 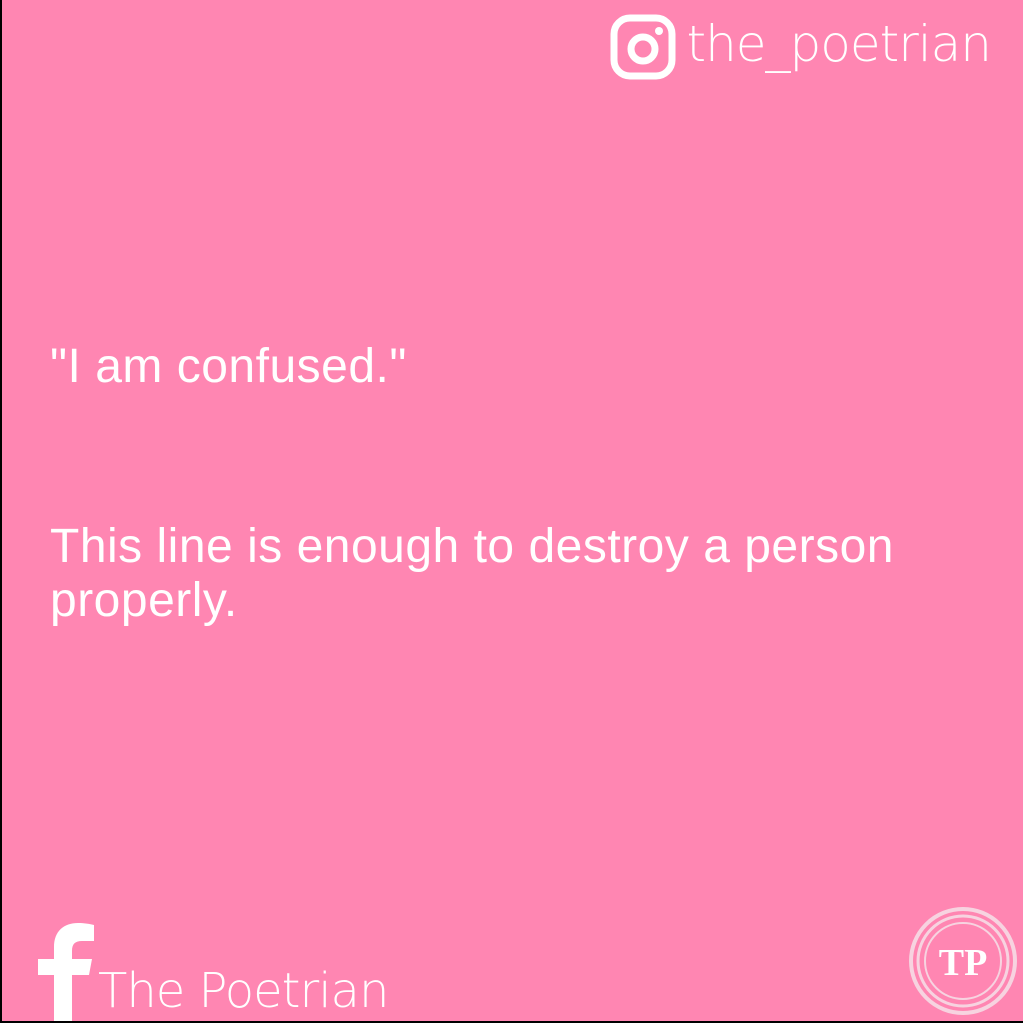 I want to click on facebook-icon, so click(x=66, y=972).